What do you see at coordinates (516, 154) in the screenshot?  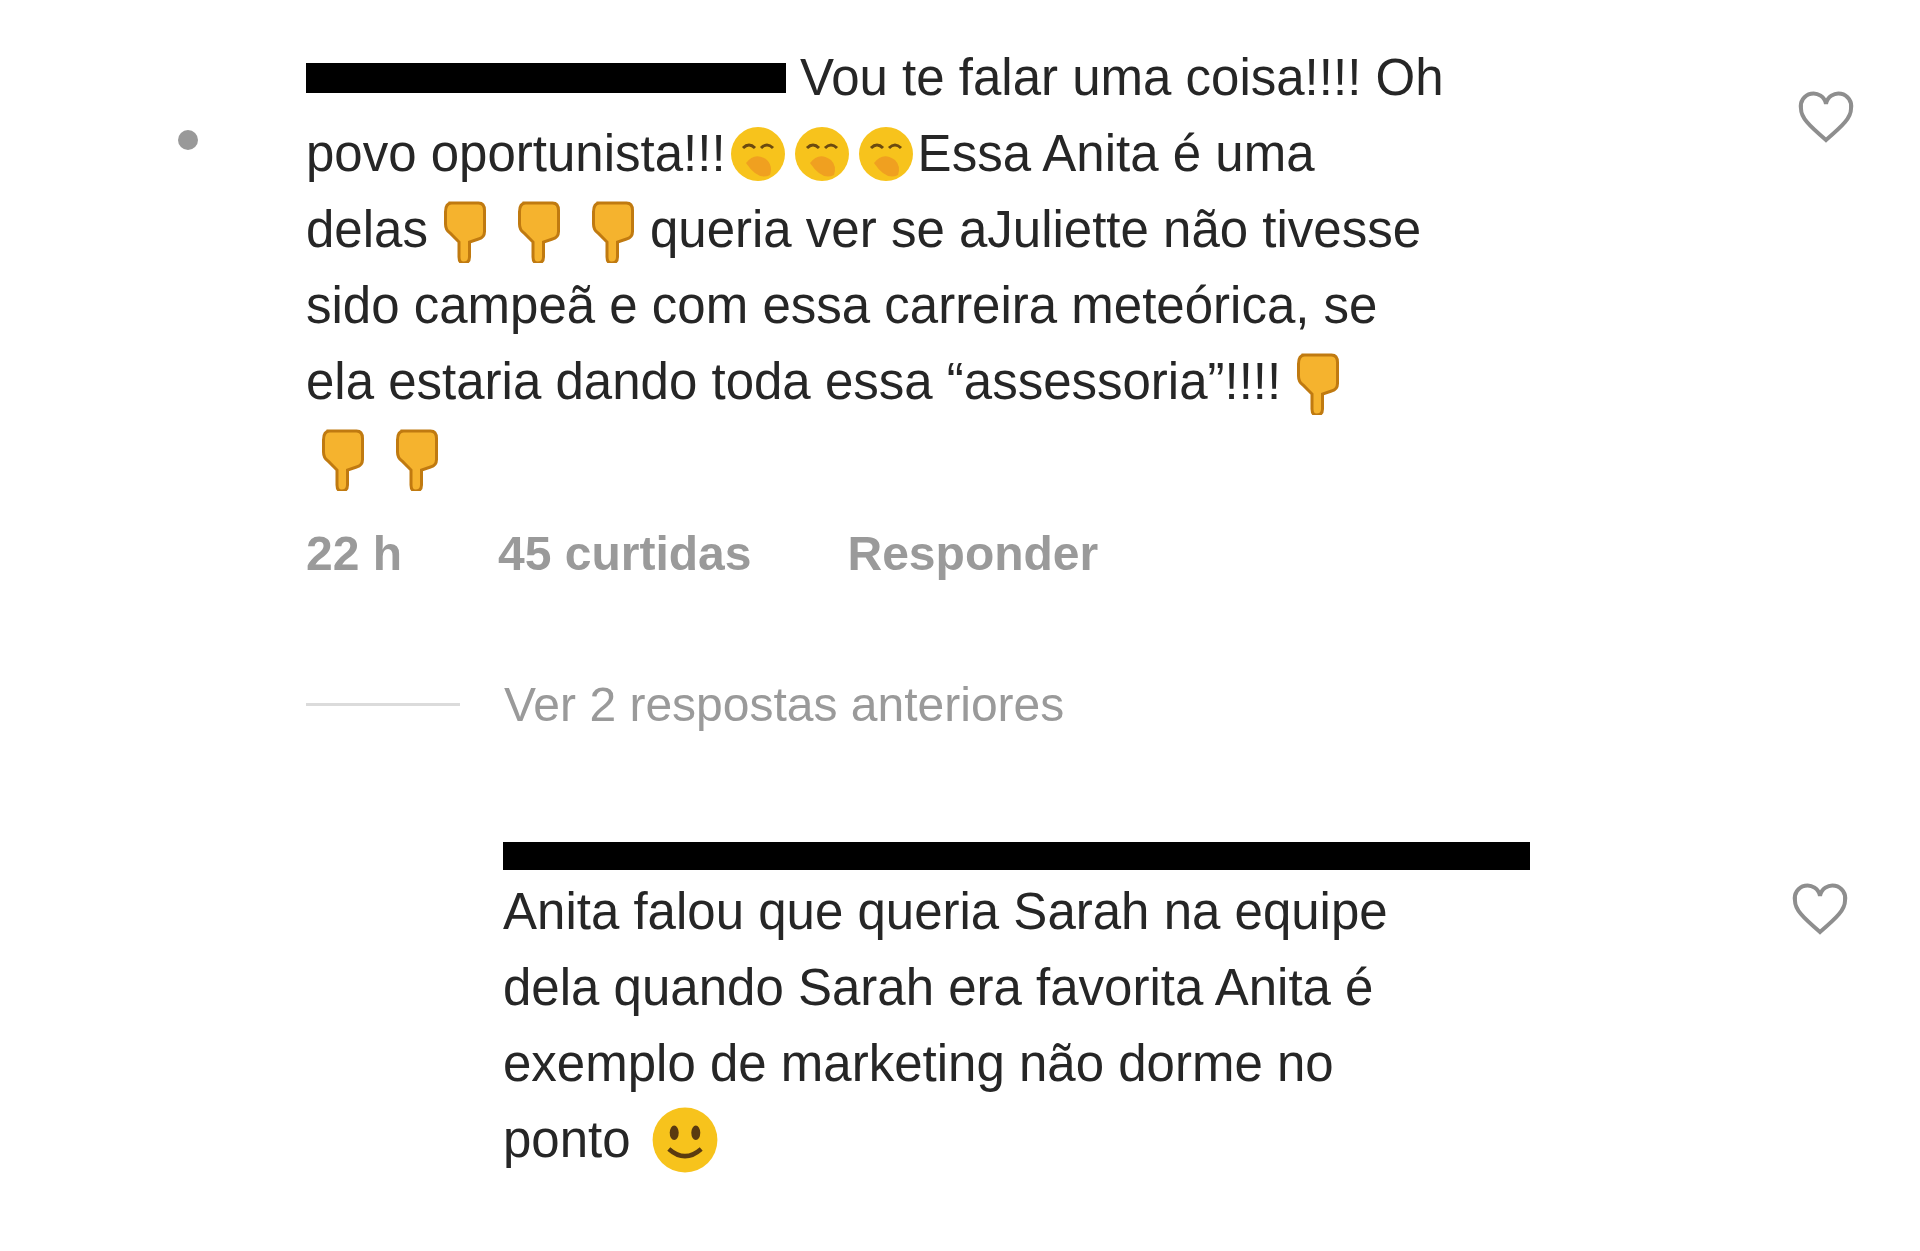 I see `comment-text: povo oportunista!!!` at bounding box center [516, 154].